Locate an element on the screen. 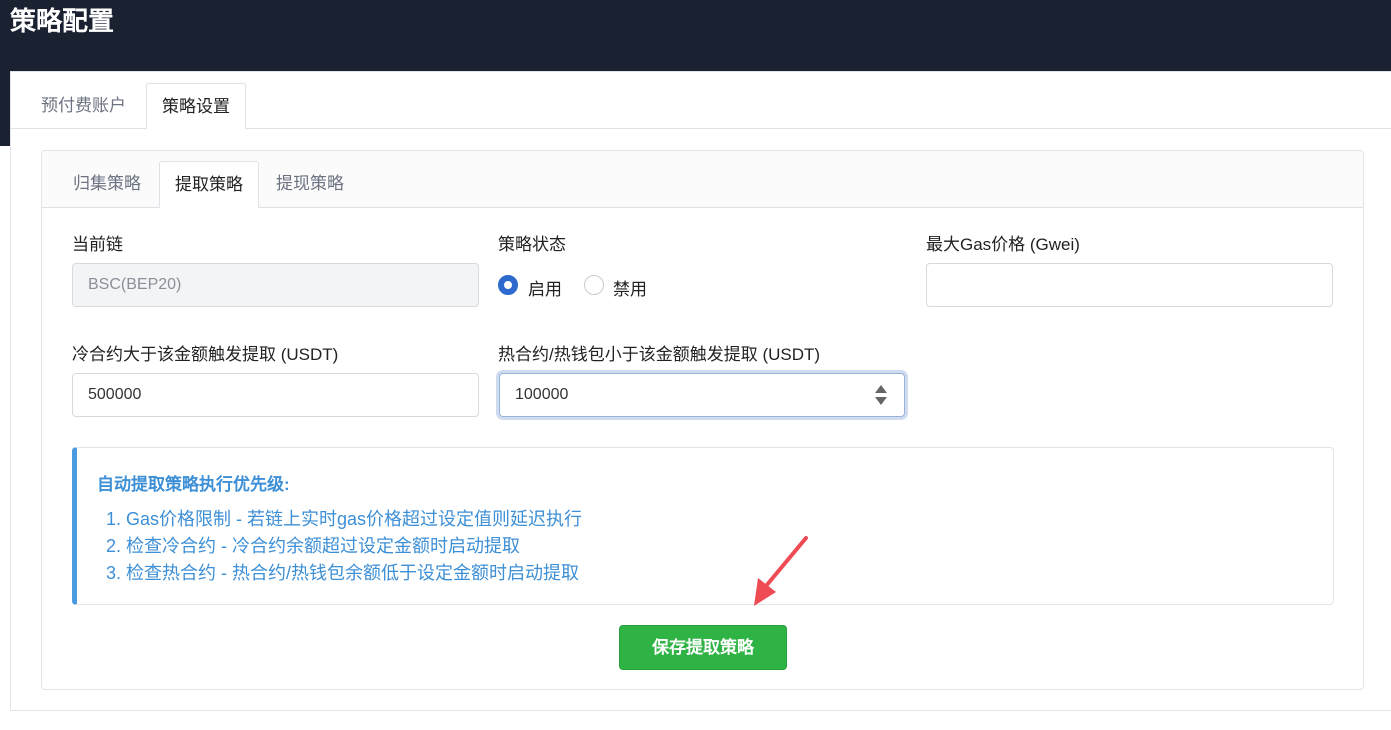 This screenshot has width=1391, height=730. stepper-up-icon is located at coordinates (881, 389).